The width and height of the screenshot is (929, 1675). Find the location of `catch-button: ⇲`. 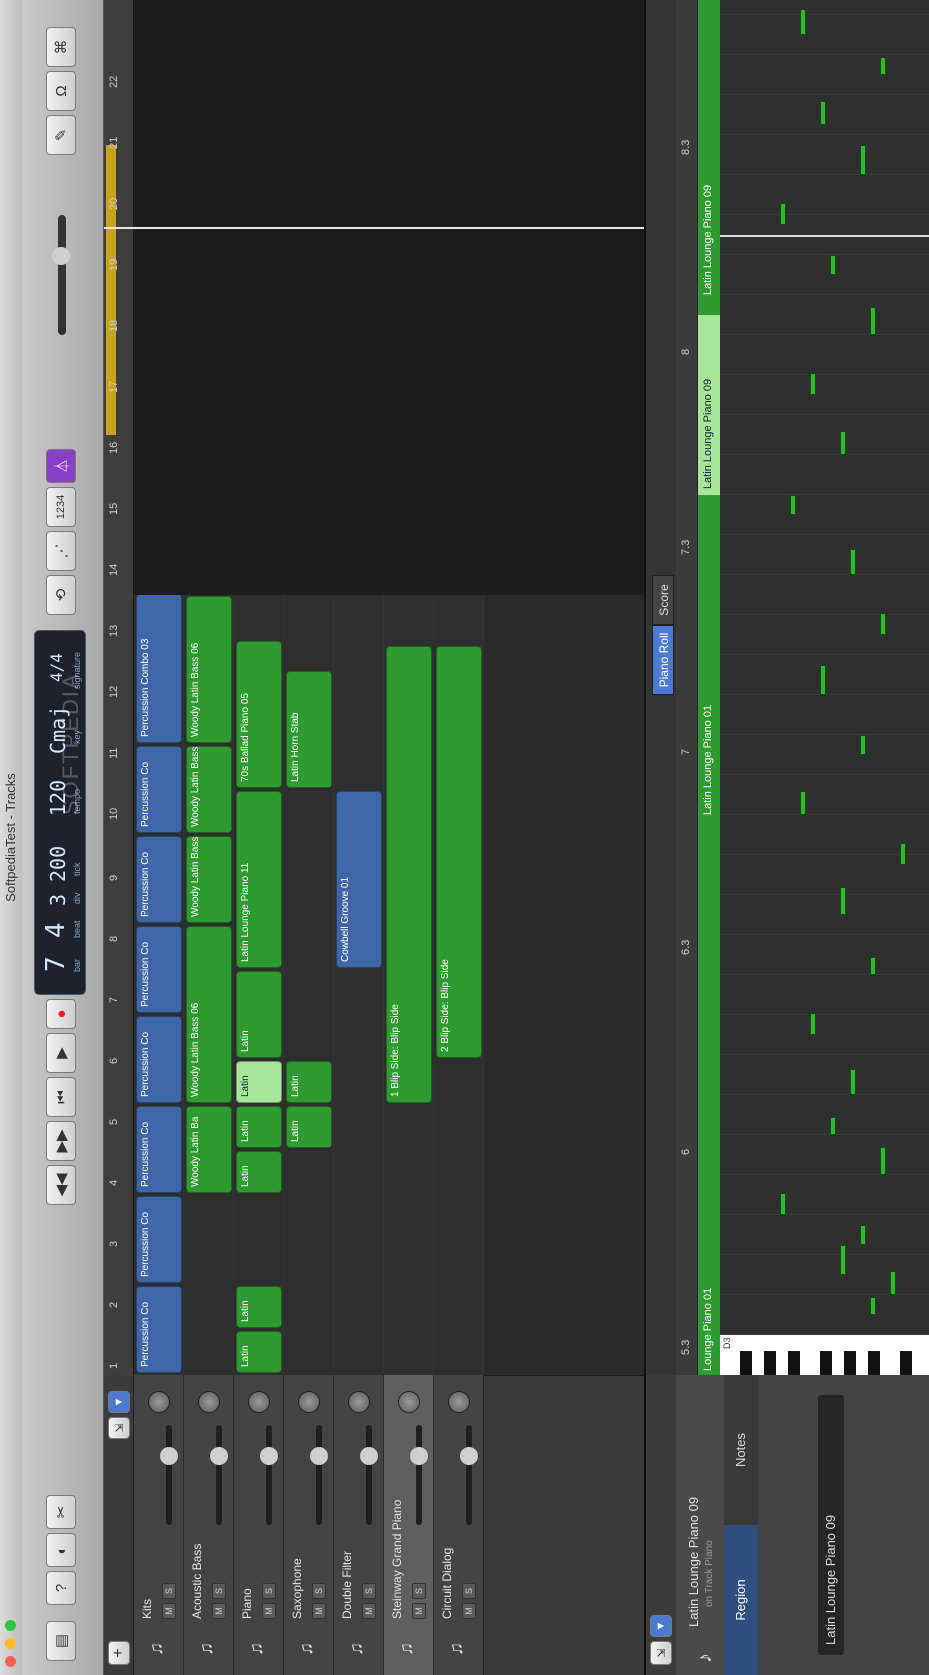

catch-button: ⇲ is located at coordinates (119, 1428).